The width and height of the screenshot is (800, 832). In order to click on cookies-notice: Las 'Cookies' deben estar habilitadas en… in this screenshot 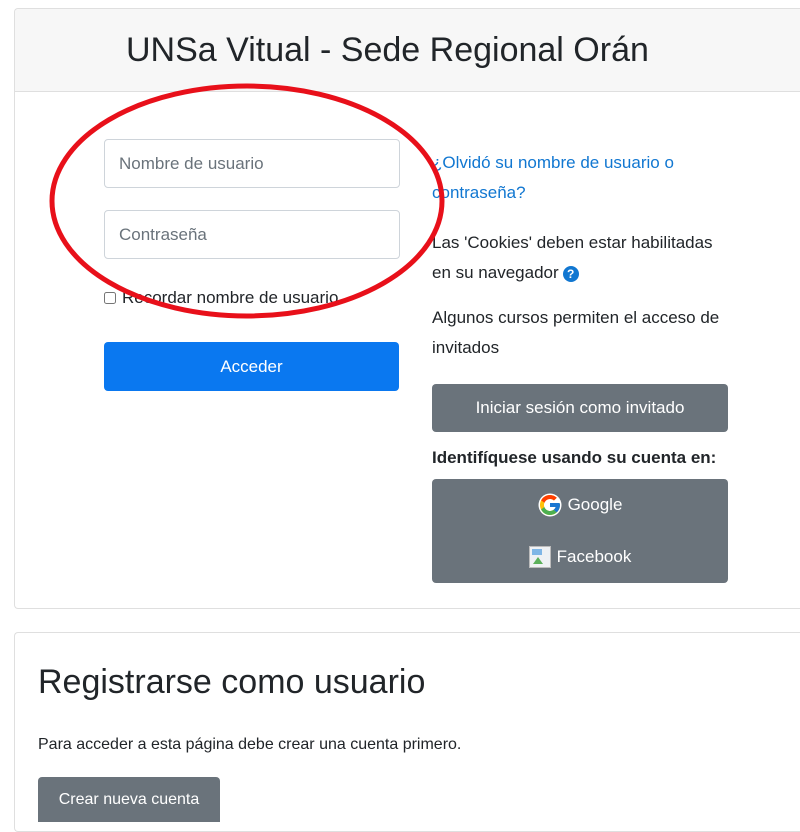, I will do `click(582, 258)`.